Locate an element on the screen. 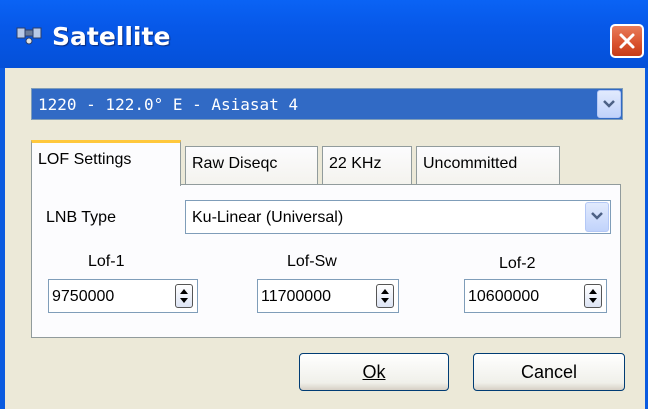 This screenshot has width=648, height=409. ok-label: Ok is located at coordinates (374, 372).